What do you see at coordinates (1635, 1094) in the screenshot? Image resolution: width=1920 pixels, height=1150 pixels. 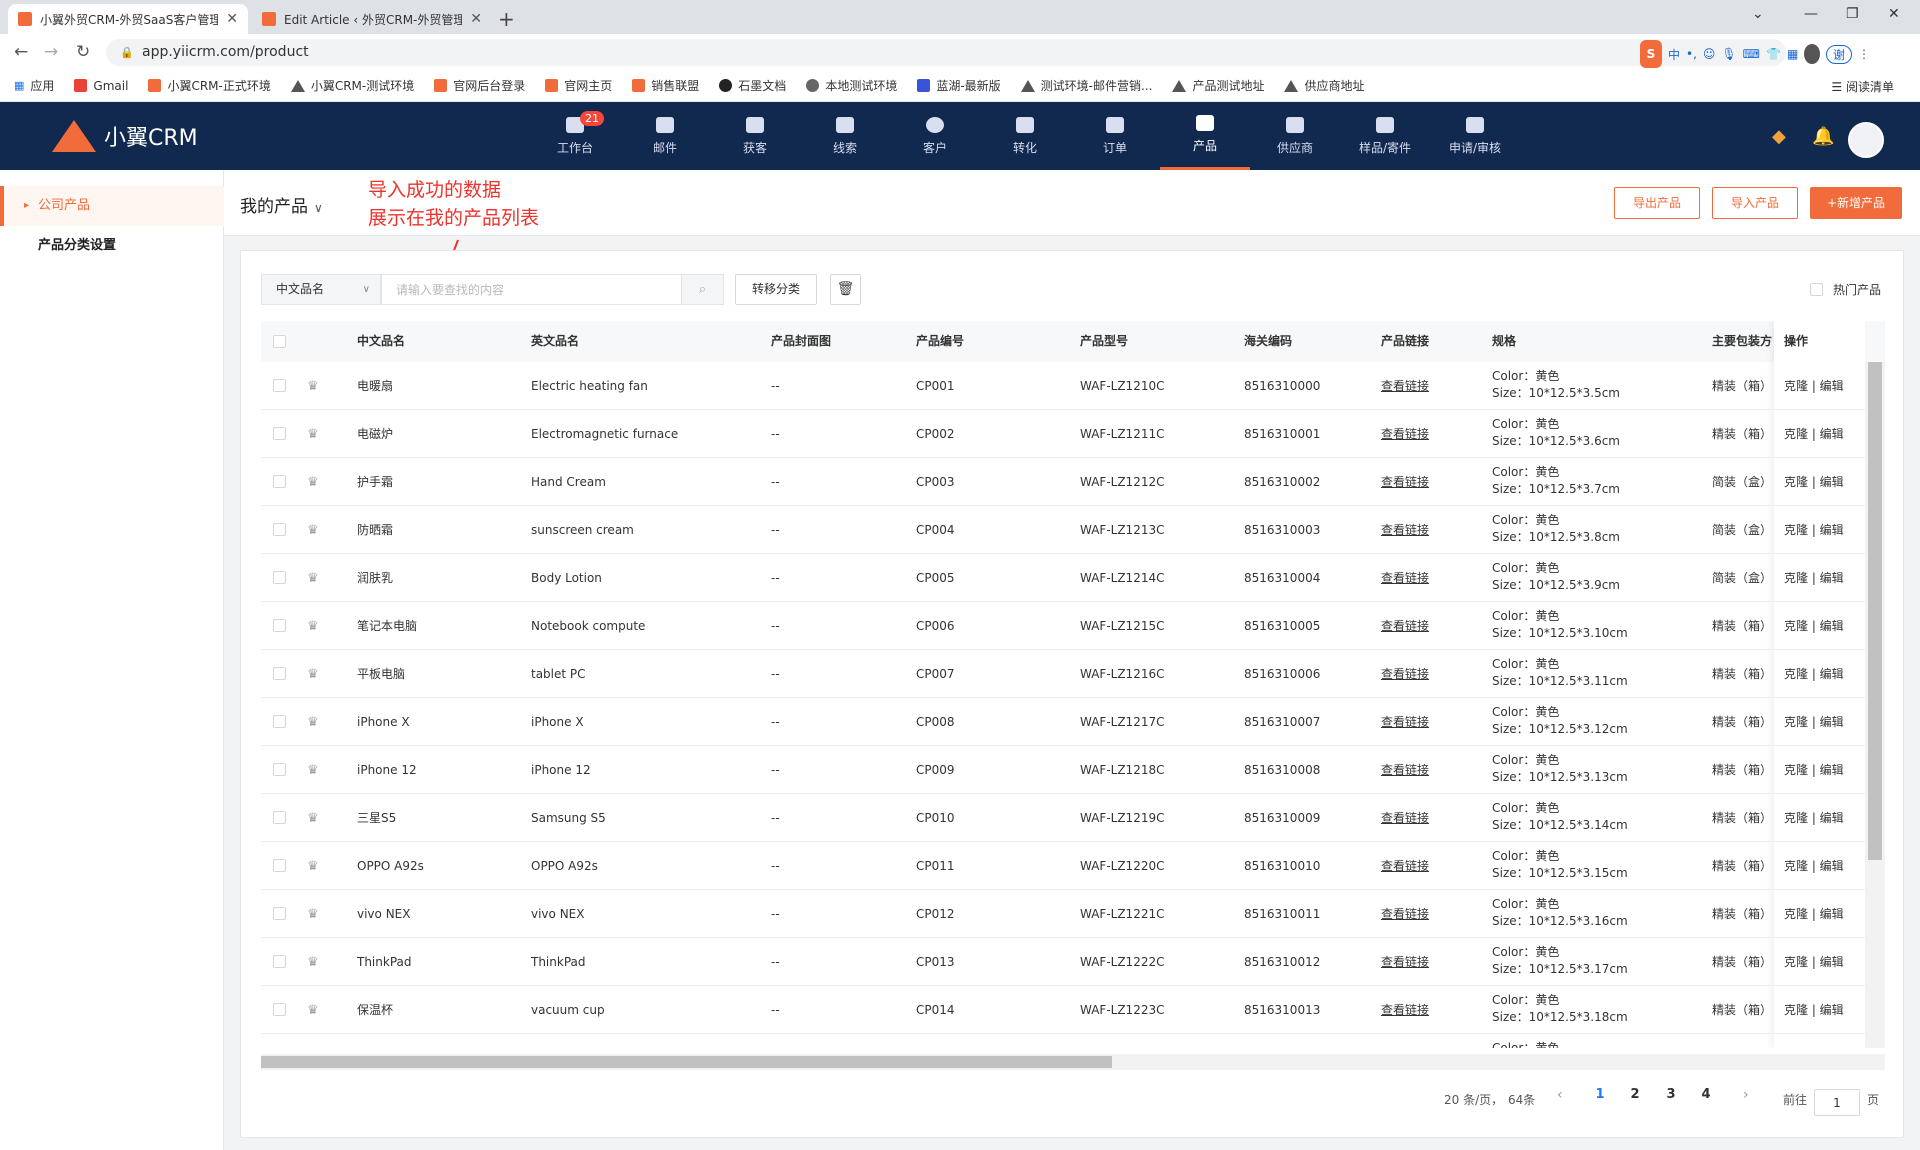 I see `page-number: 2` at bounding box center [1635, 1094].